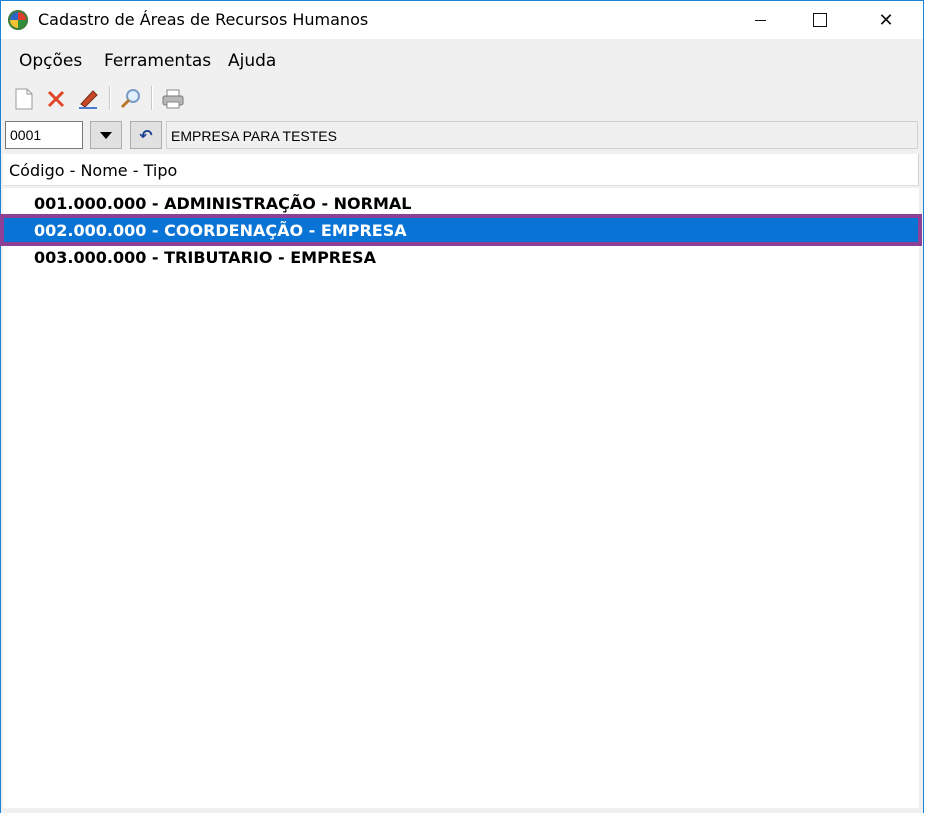 Image resolution: width=928 pixels, height=819 pixels. I want to click on menu-ajuda: Ajuda, so click(252, 61).